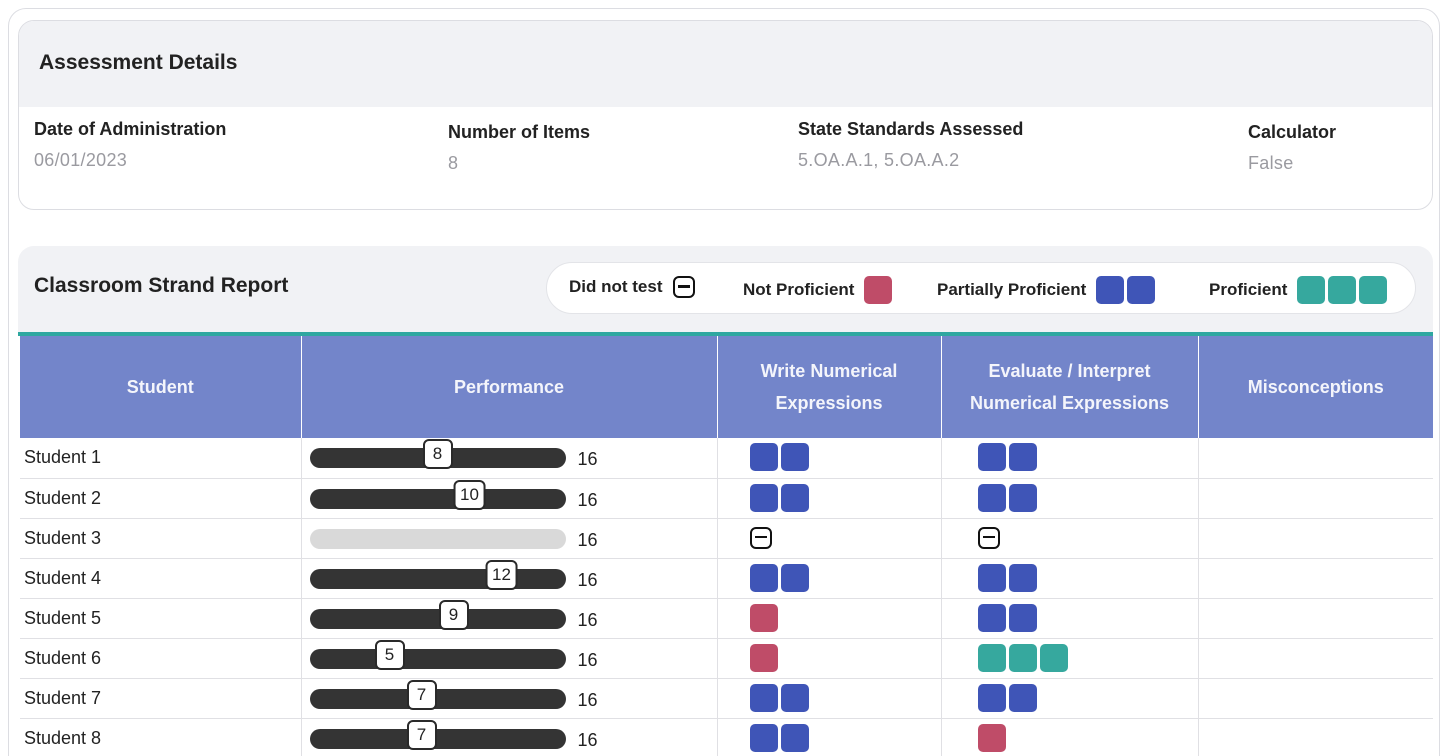 This screenshot has width=1448, height=756. I want to click on assessment-details-title: Assessment Details, so click(138, 62).